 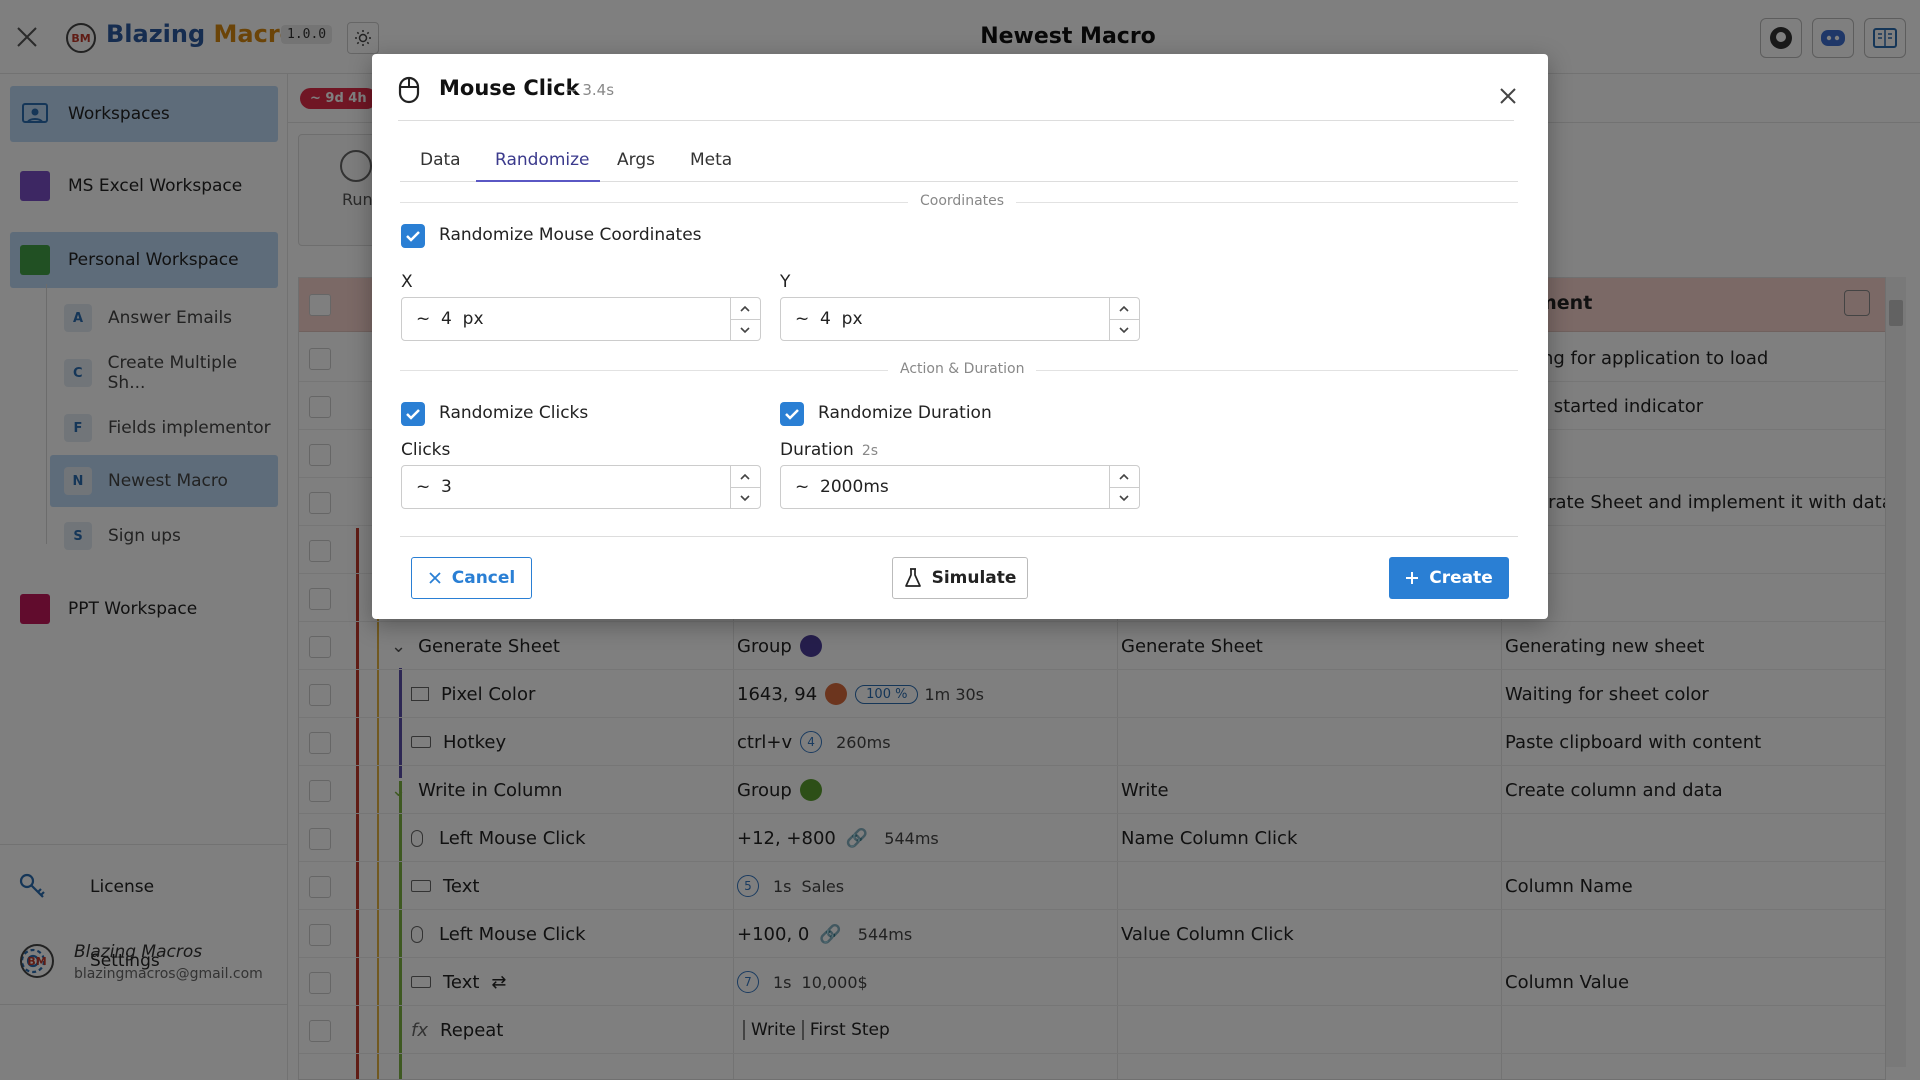 What do you see at coordinates (581, 487) in the screenshot?
I see `clicks-range-input: ~ 3` at bounding box center [581, 487].